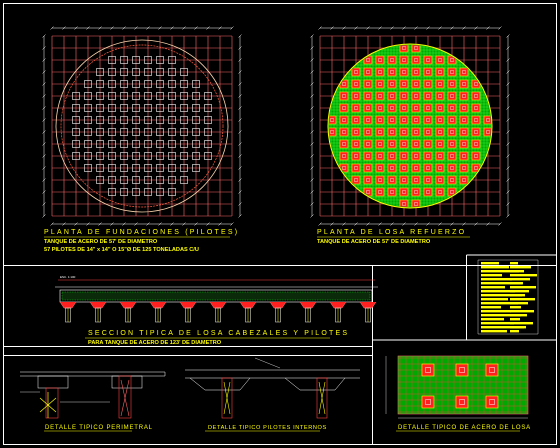 Image resolution: width=560 pixels, height=448 pixels. I want to click on detail-steel-title: DETALLE TIPICO DE ACERO DE LOSA, so click(464, 428).